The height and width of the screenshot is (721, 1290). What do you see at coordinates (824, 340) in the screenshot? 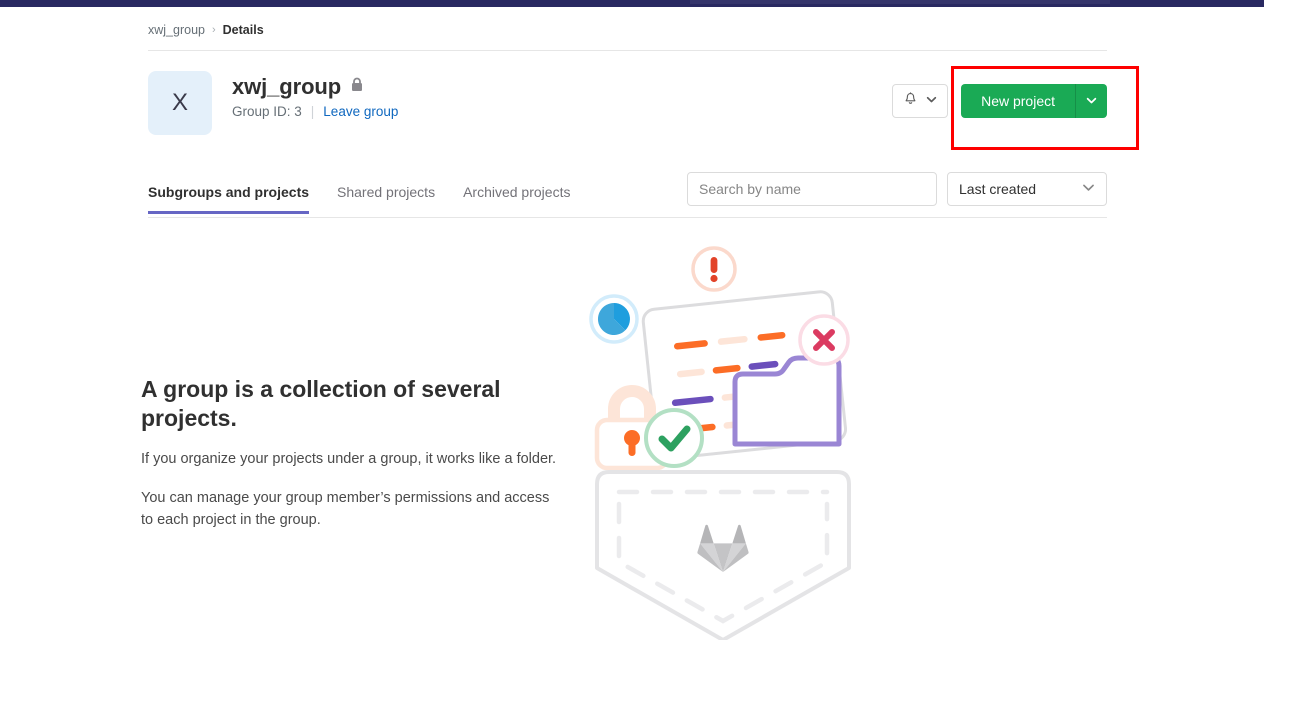
I see `x-circle-icon` at bounding box center [824, 340].